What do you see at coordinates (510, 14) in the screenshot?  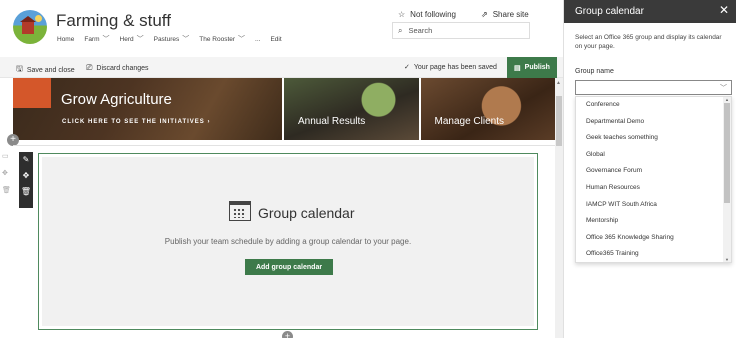 I see `share-label: Share site` at bounding box center [510, 14].